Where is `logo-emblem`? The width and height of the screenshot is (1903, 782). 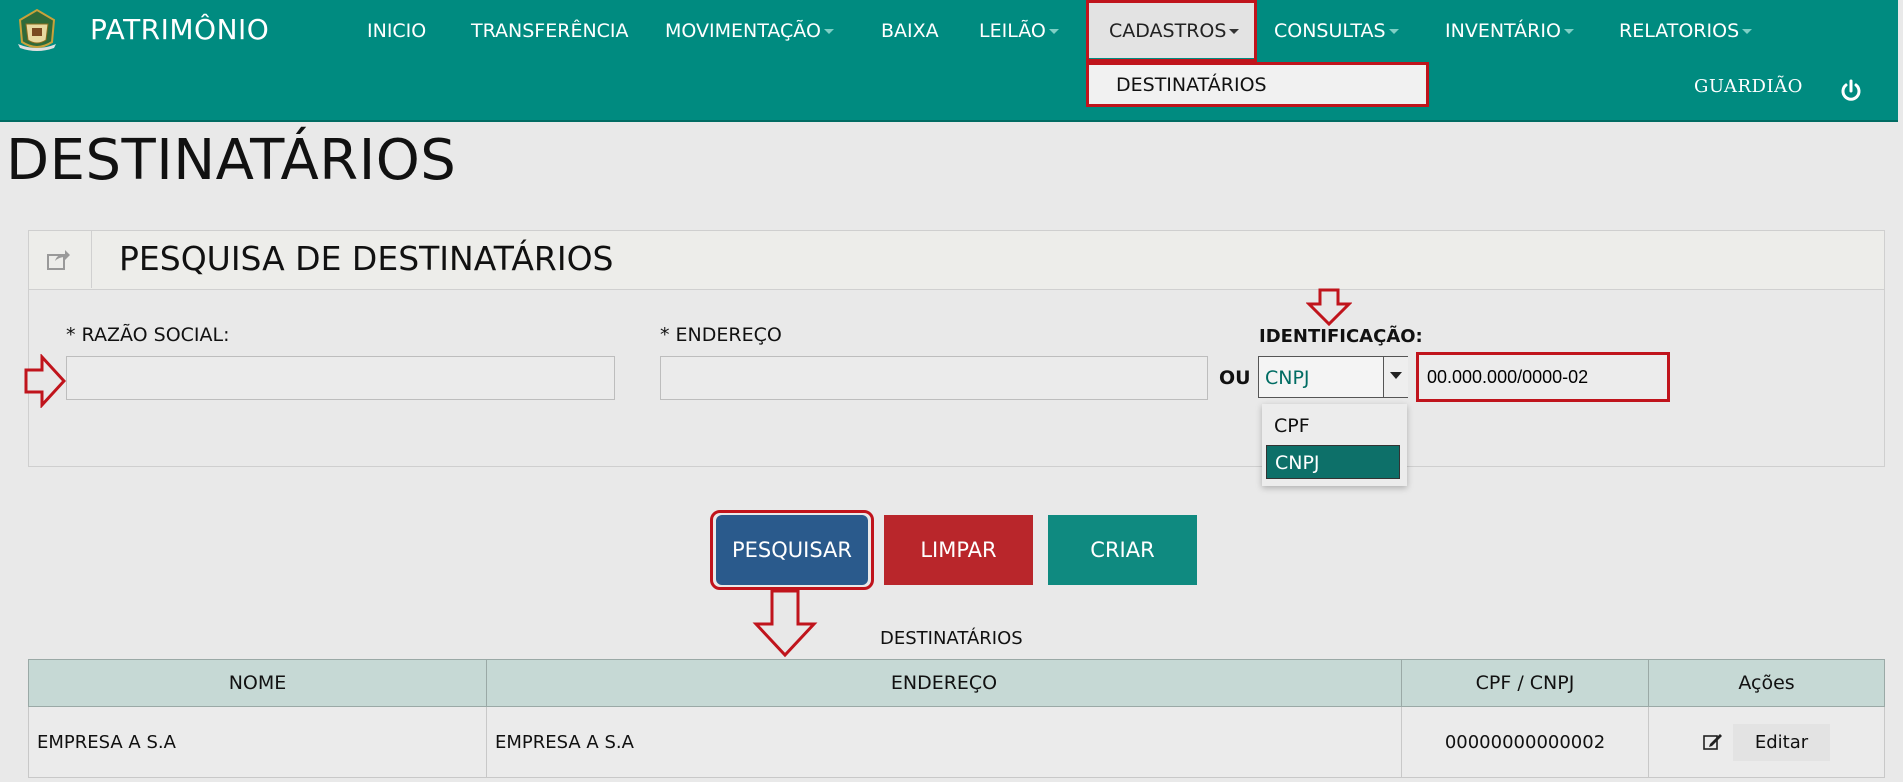
logo-emblem is located at coordinates (37, 29).